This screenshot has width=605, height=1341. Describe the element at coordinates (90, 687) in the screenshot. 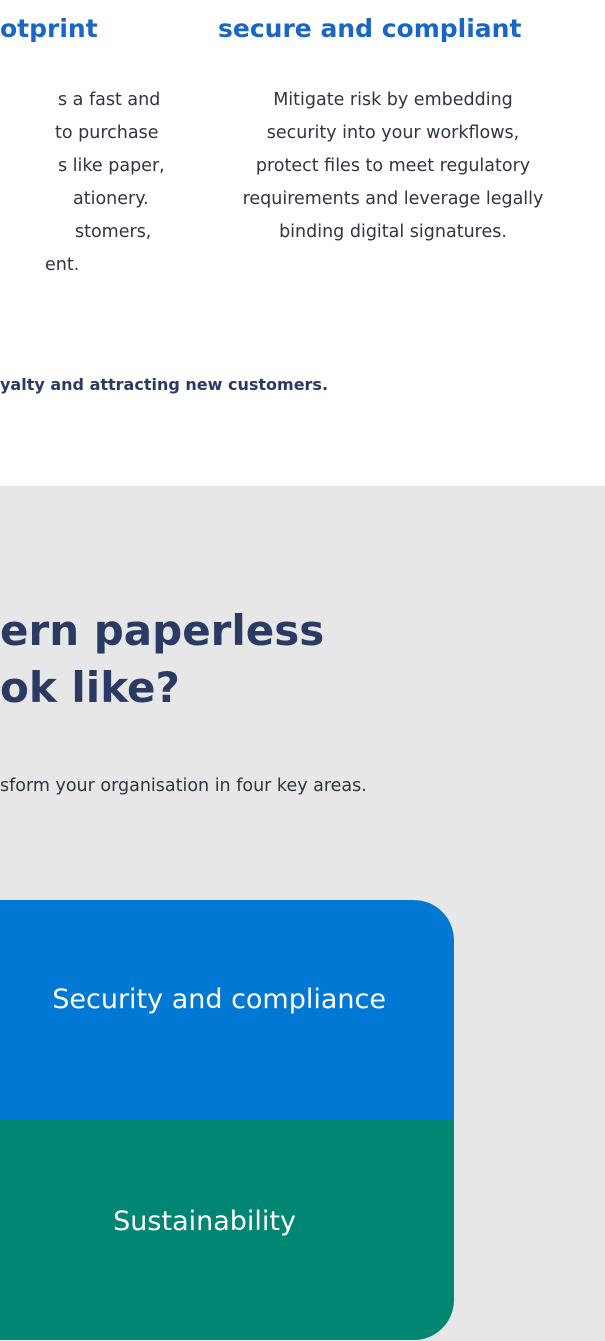

I see `section-title-line: ok like?` at that location.